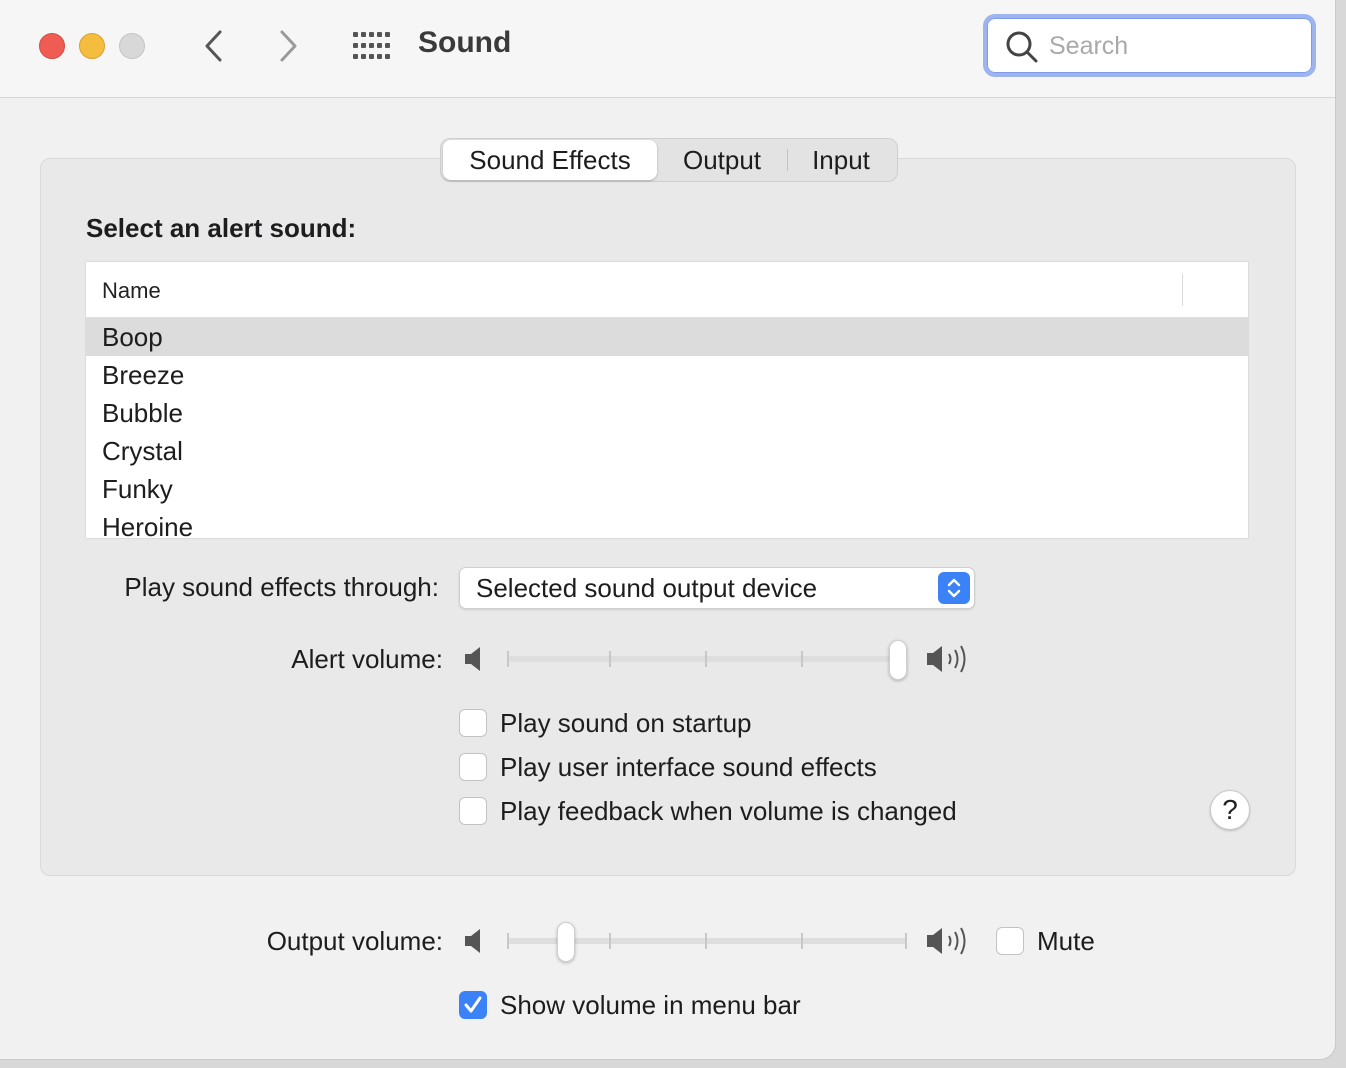 The height and width of the screenshot is (1068, 1346). I want to click on table-row: Bubble, so click(667, 413).